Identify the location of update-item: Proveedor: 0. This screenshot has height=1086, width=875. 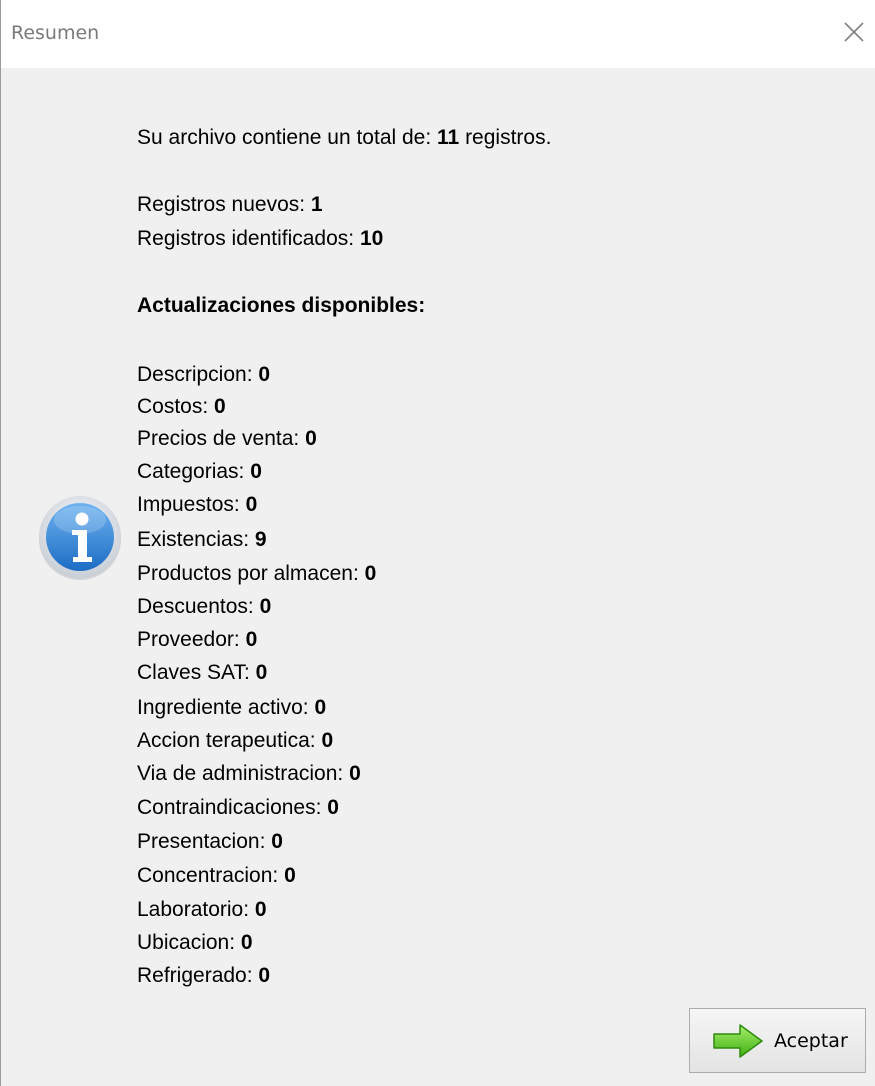
(197, 640).